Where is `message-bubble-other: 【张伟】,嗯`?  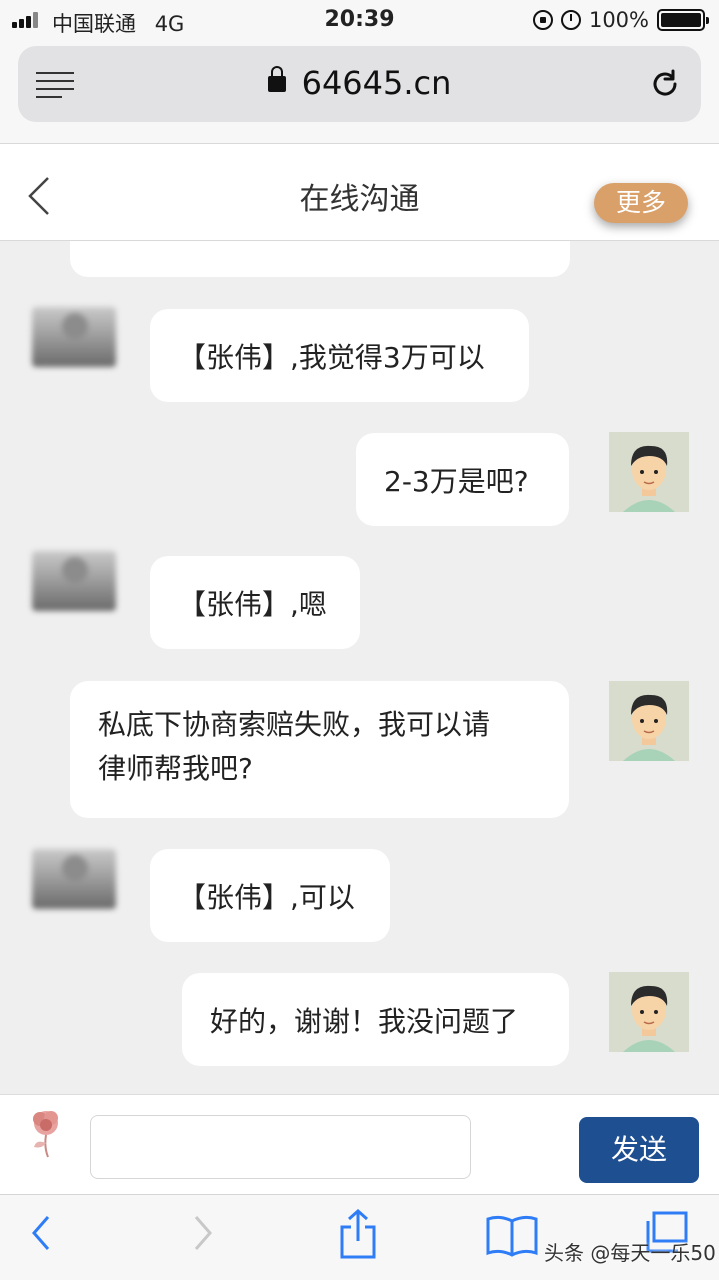
message-bubble-other: 【张伟】,嗯 is located at coordinates (255, 602).